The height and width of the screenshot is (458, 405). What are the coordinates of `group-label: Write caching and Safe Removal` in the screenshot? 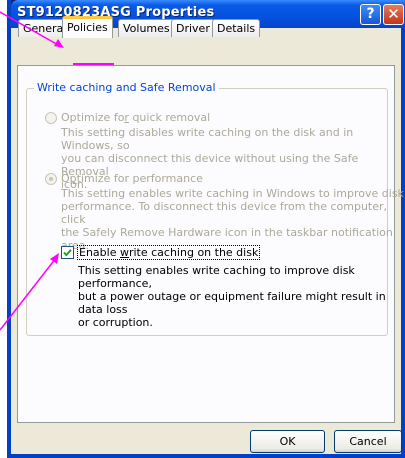 It's located at (126, 87).